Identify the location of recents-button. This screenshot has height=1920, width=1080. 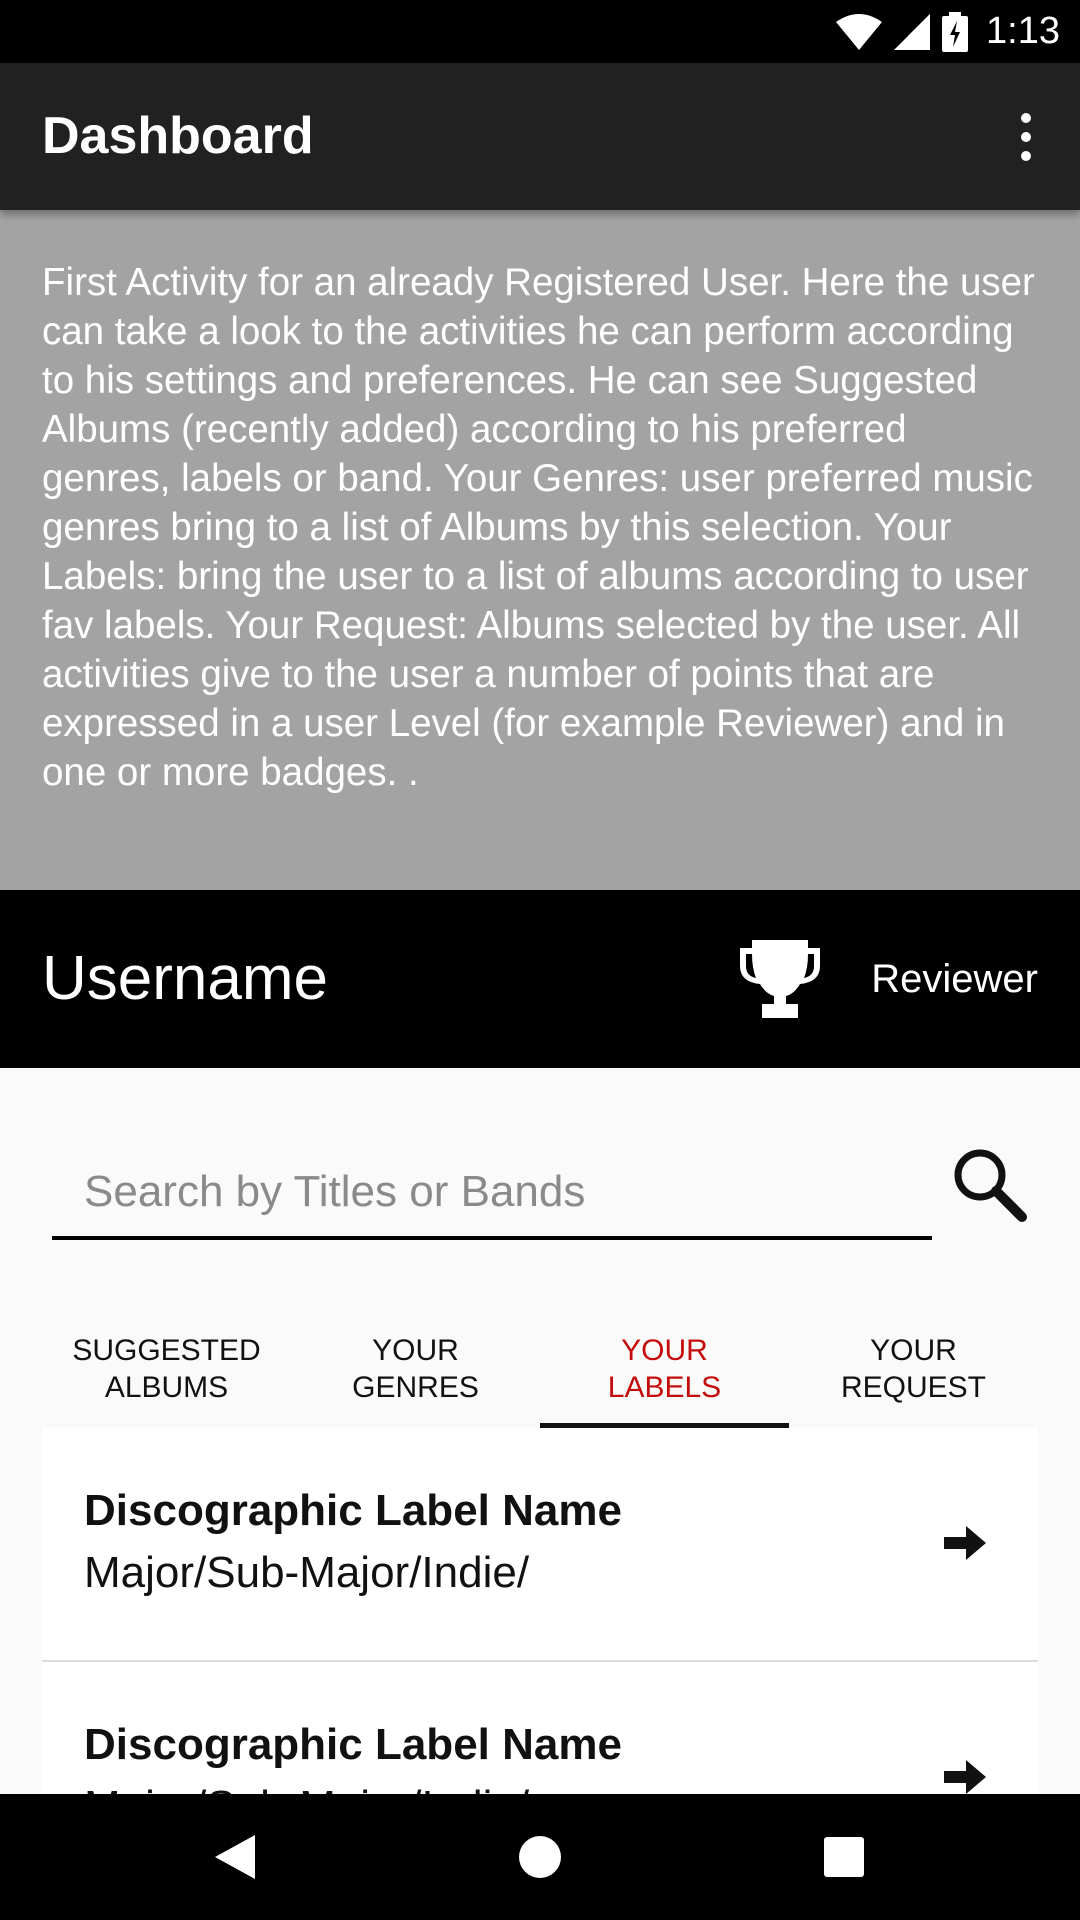
(844, 1857).